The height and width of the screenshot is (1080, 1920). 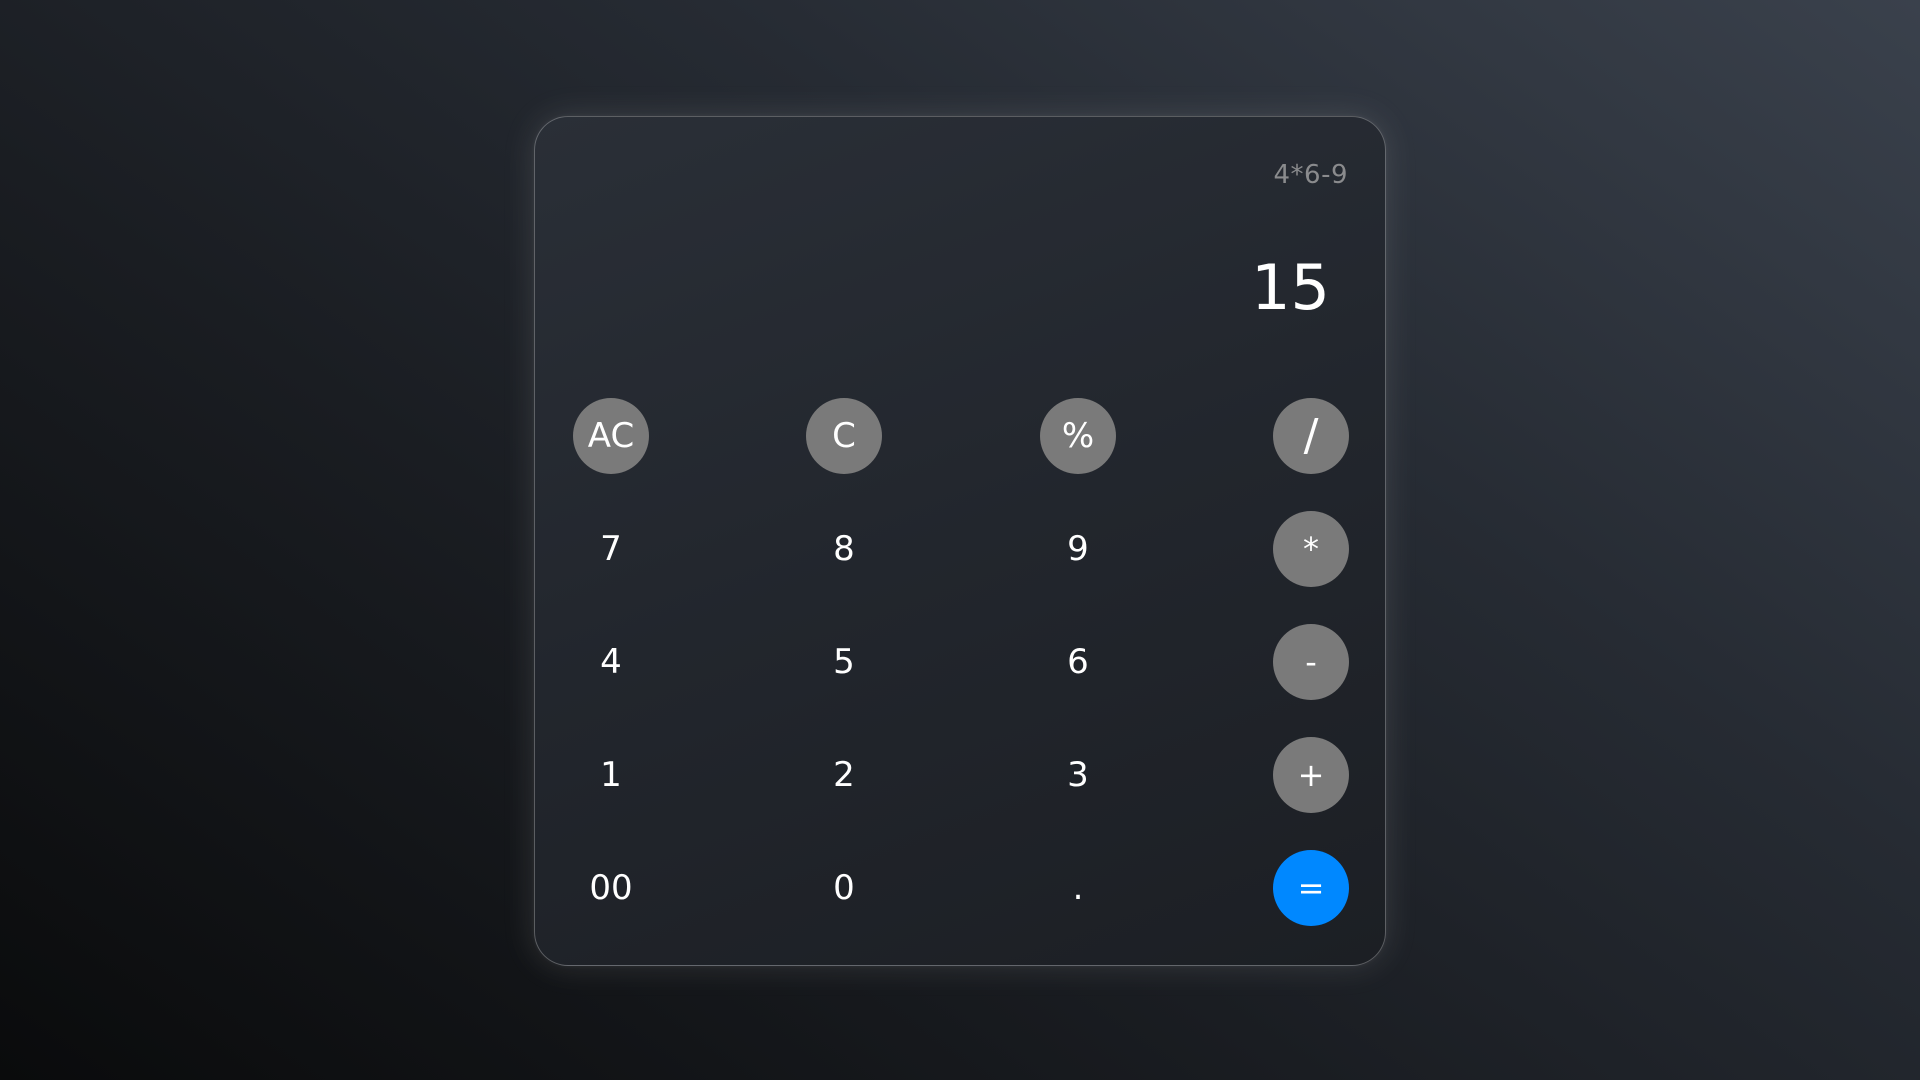 I want to click on digit-3-button: 3, so click(x=1078, y=775).